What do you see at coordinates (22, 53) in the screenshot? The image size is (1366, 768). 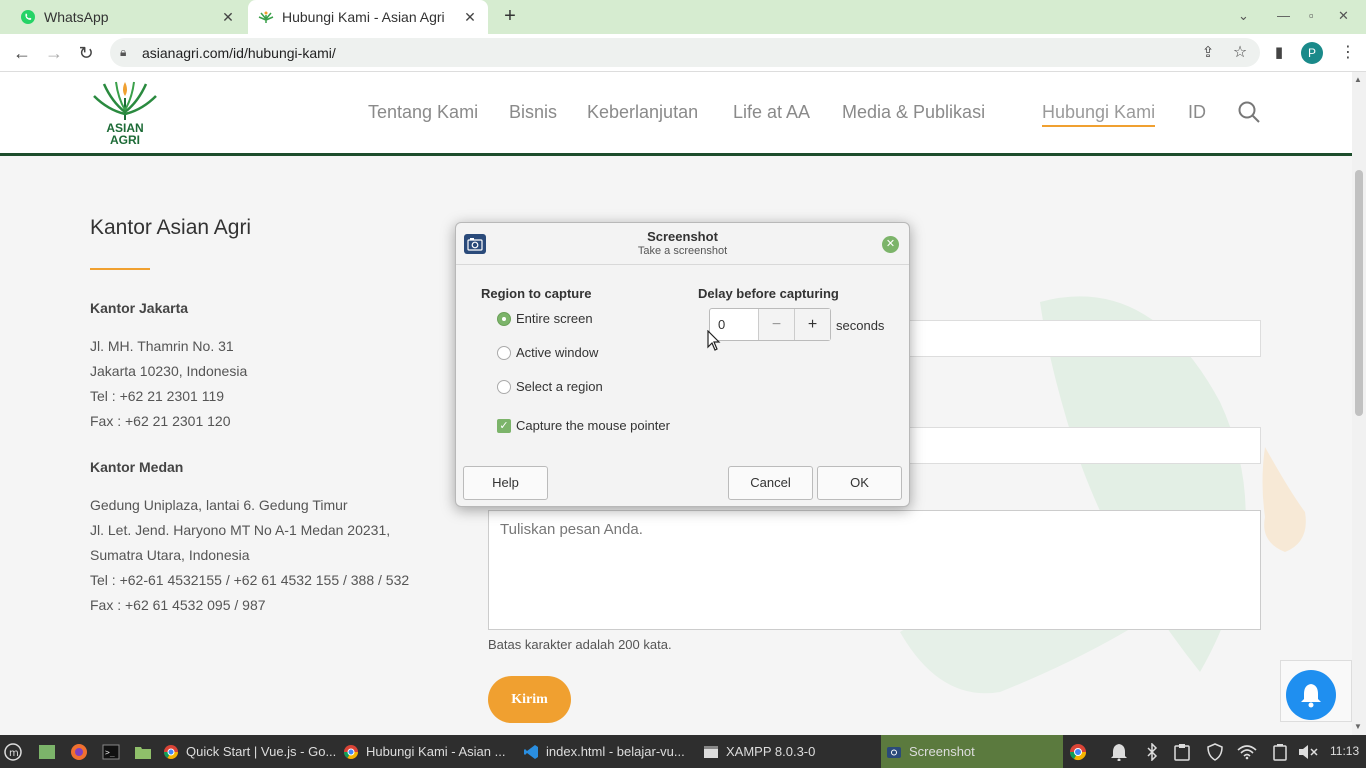 I see `back-icon: ←` at bounding box center [22, 53].